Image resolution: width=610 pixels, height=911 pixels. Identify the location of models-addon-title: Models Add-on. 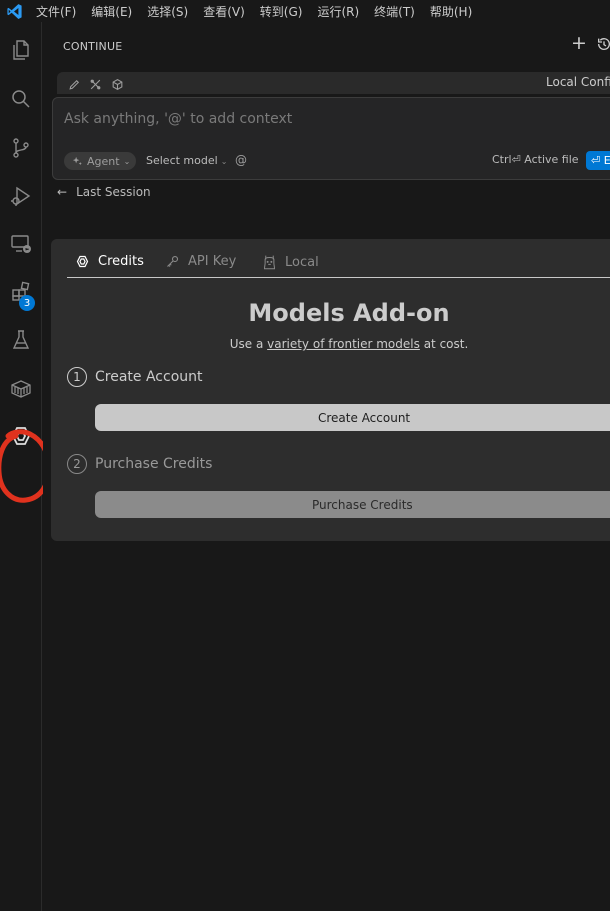
(349, 313).